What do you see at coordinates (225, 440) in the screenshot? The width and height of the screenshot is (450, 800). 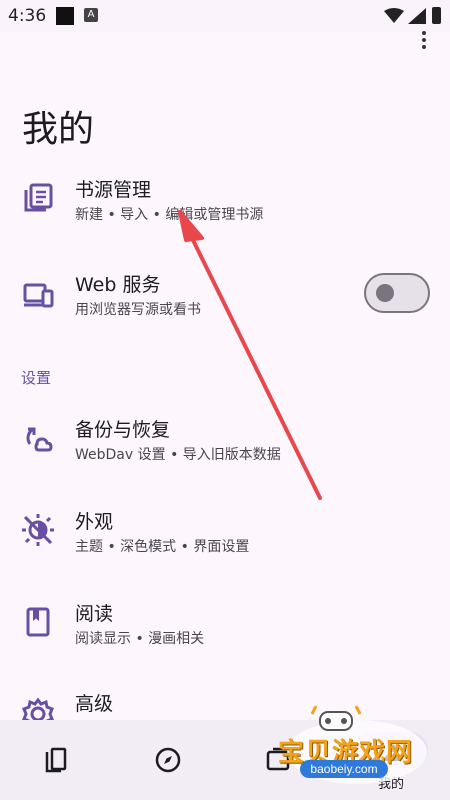 I see `backup-restore-item: 备份与恢复 WebDav 设置 • 导入旧版本数据` at bounding box center [225, 440].